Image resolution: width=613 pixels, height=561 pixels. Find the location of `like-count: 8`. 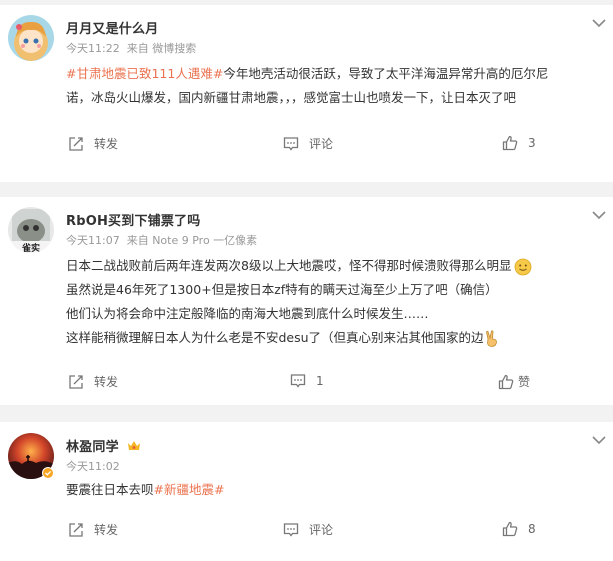

like-count: 8 is located at coordinates (532, 529).